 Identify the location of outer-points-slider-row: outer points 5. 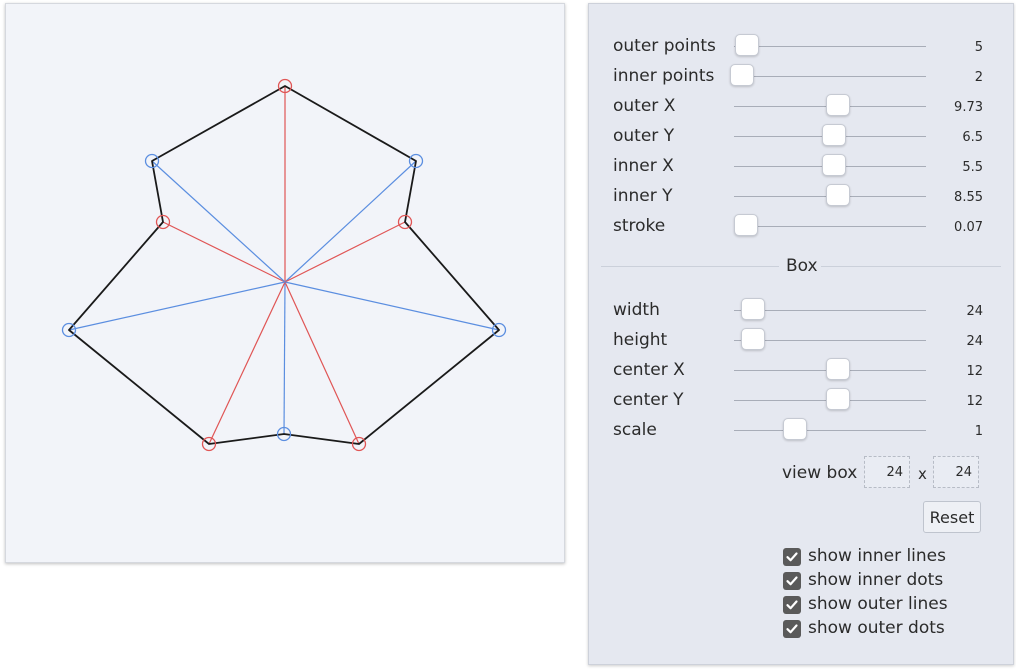
(802, 47).